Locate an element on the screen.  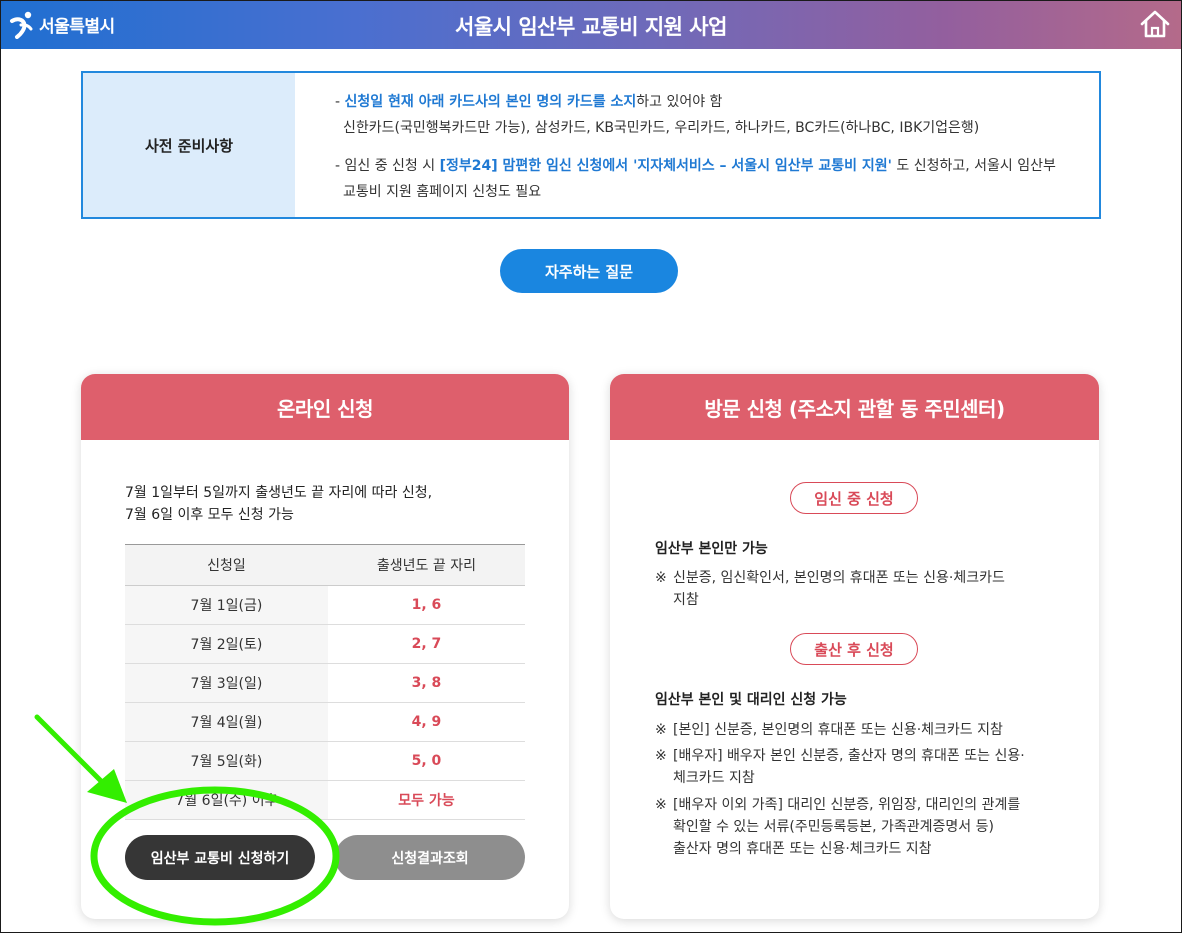
table-row: 7월 1일(금) 1, 6 is located at coordinates (325, 605).